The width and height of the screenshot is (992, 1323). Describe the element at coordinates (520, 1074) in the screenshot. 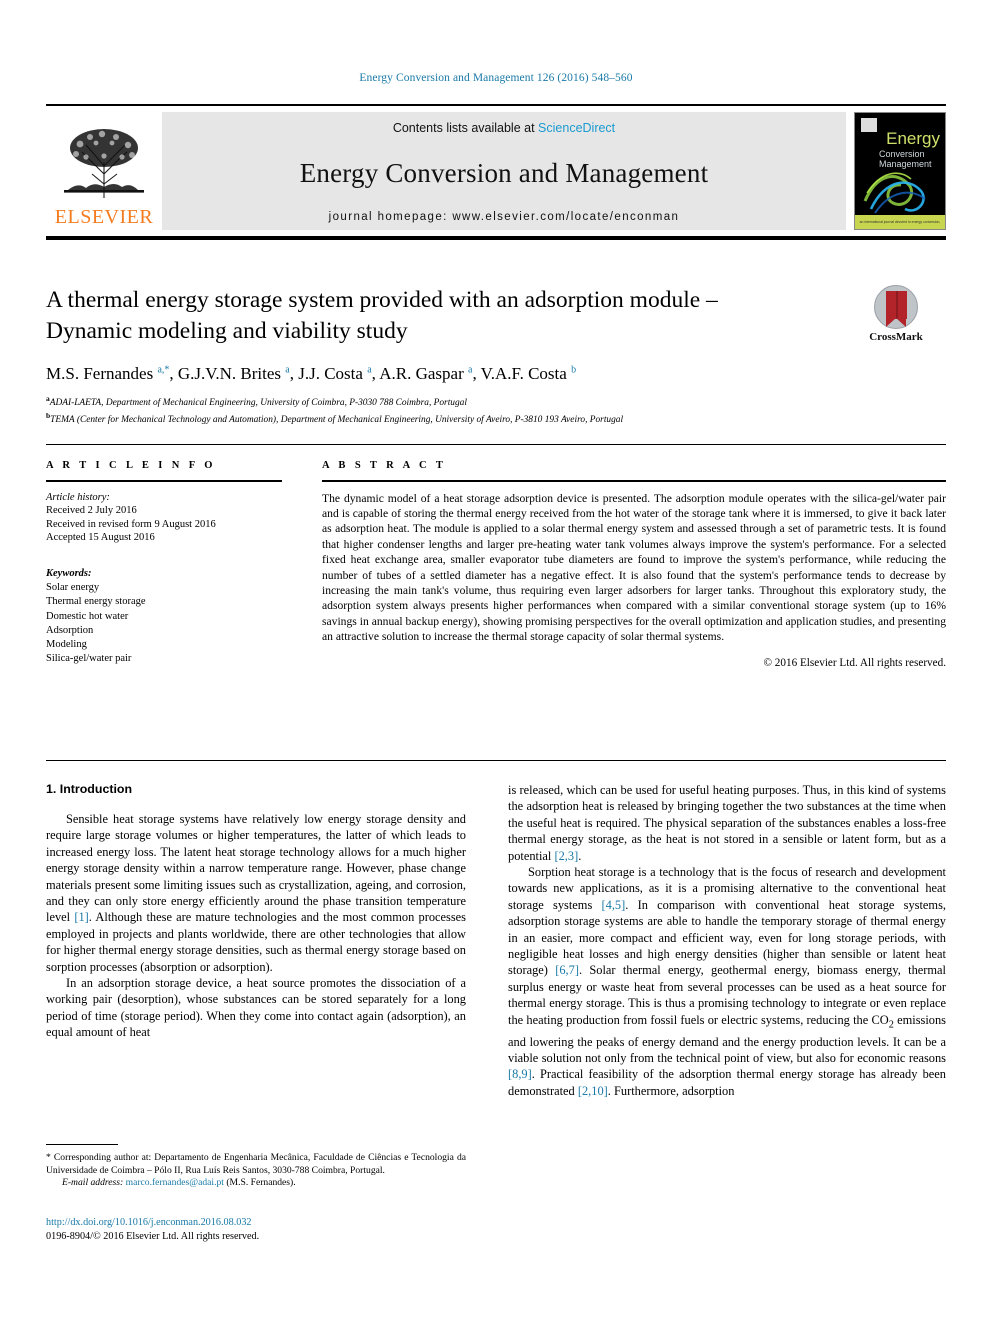

I see `citation-ref: [8,9]` at that location.